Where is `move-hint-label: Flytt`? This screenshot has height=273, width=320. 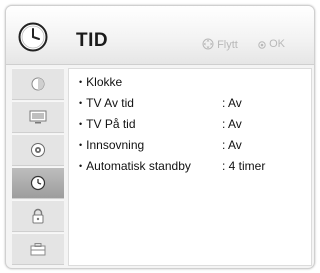 move-hint-label: Flytt is located at coordinates (227, 45).